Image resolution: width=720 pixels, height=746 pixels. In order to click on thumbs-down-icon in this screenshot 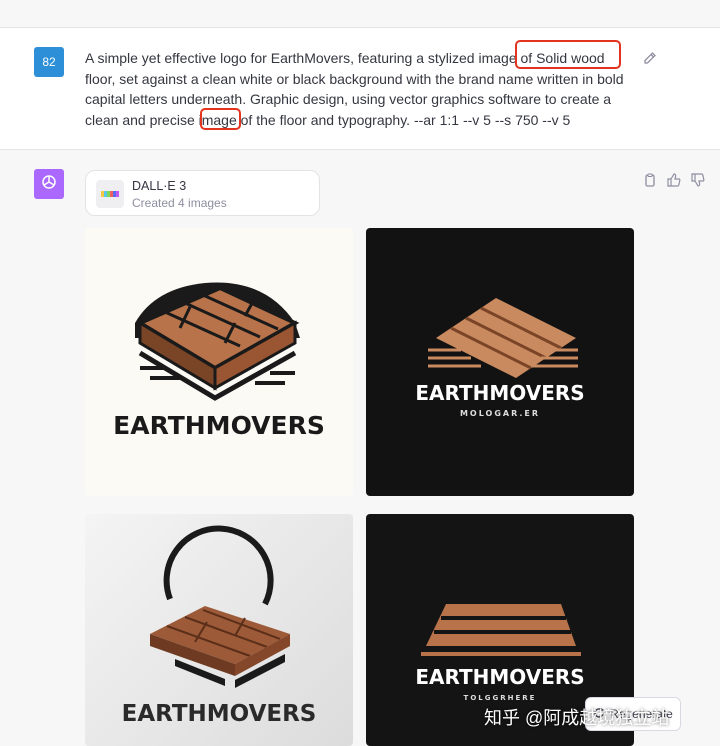, I will do `click(698, 180)`.